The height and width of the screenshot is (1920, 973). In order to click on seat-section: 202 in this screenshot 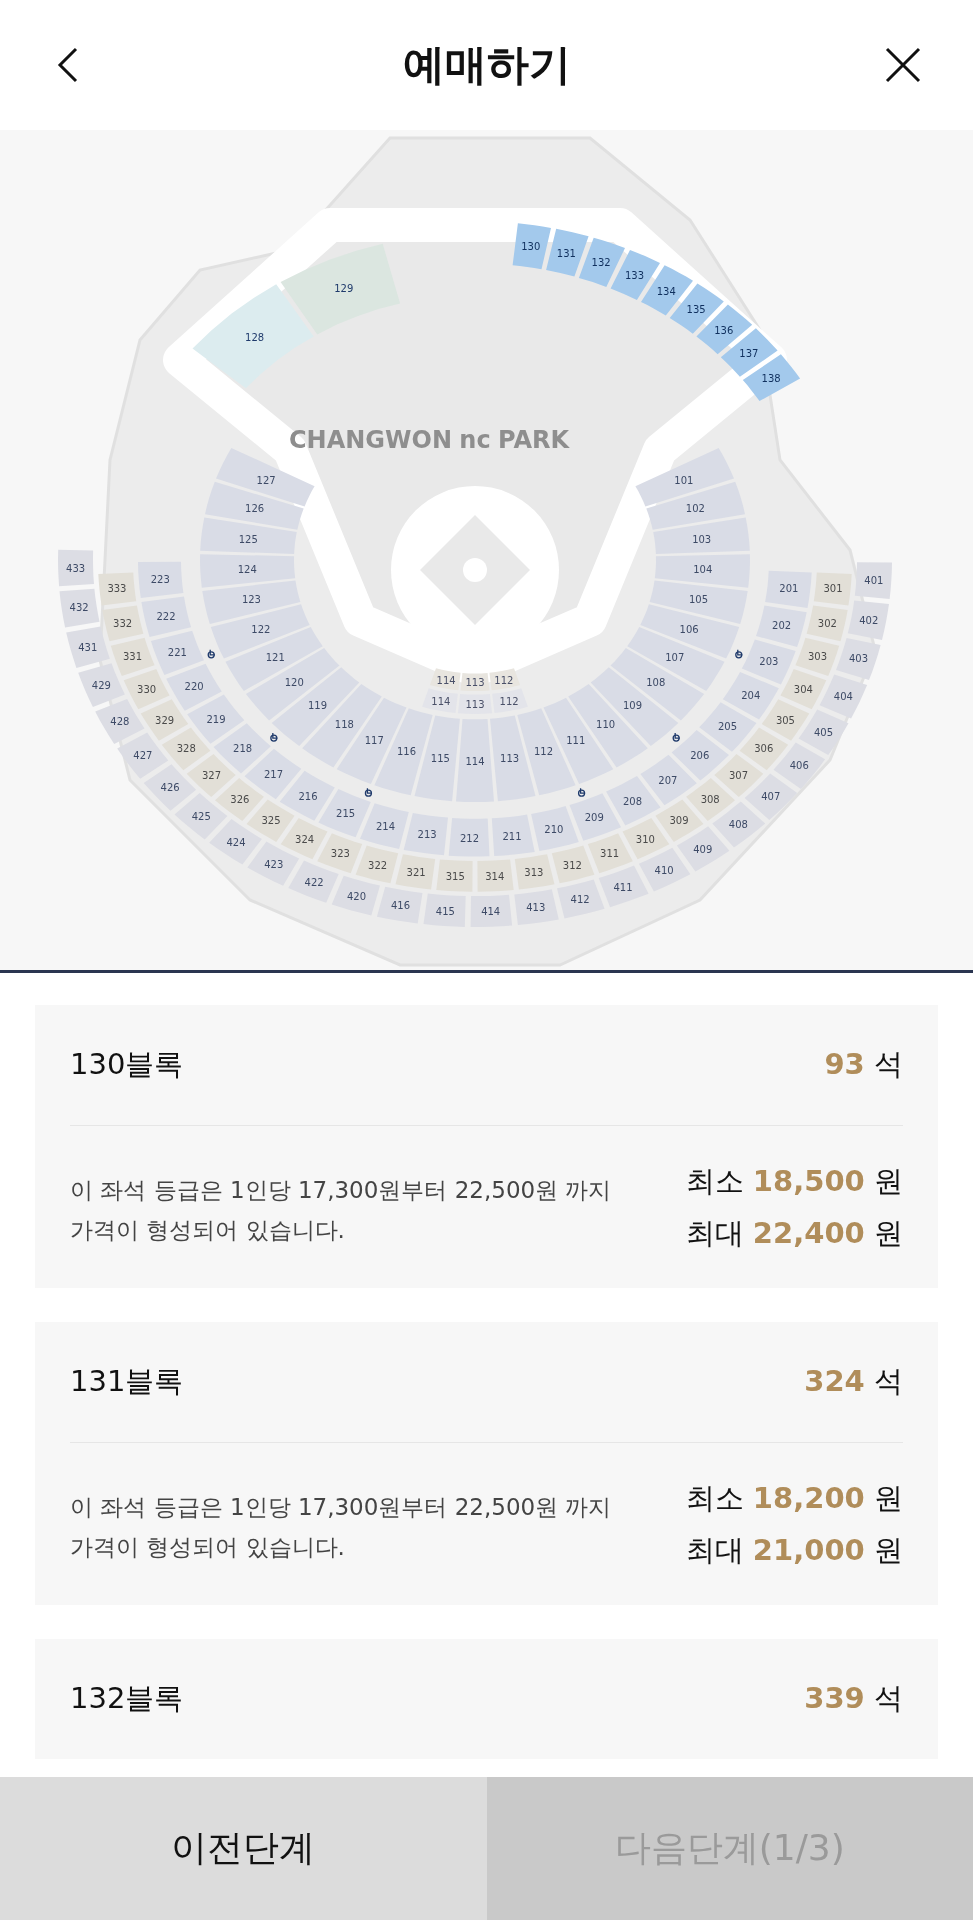, I will do `click(781, 626)`.